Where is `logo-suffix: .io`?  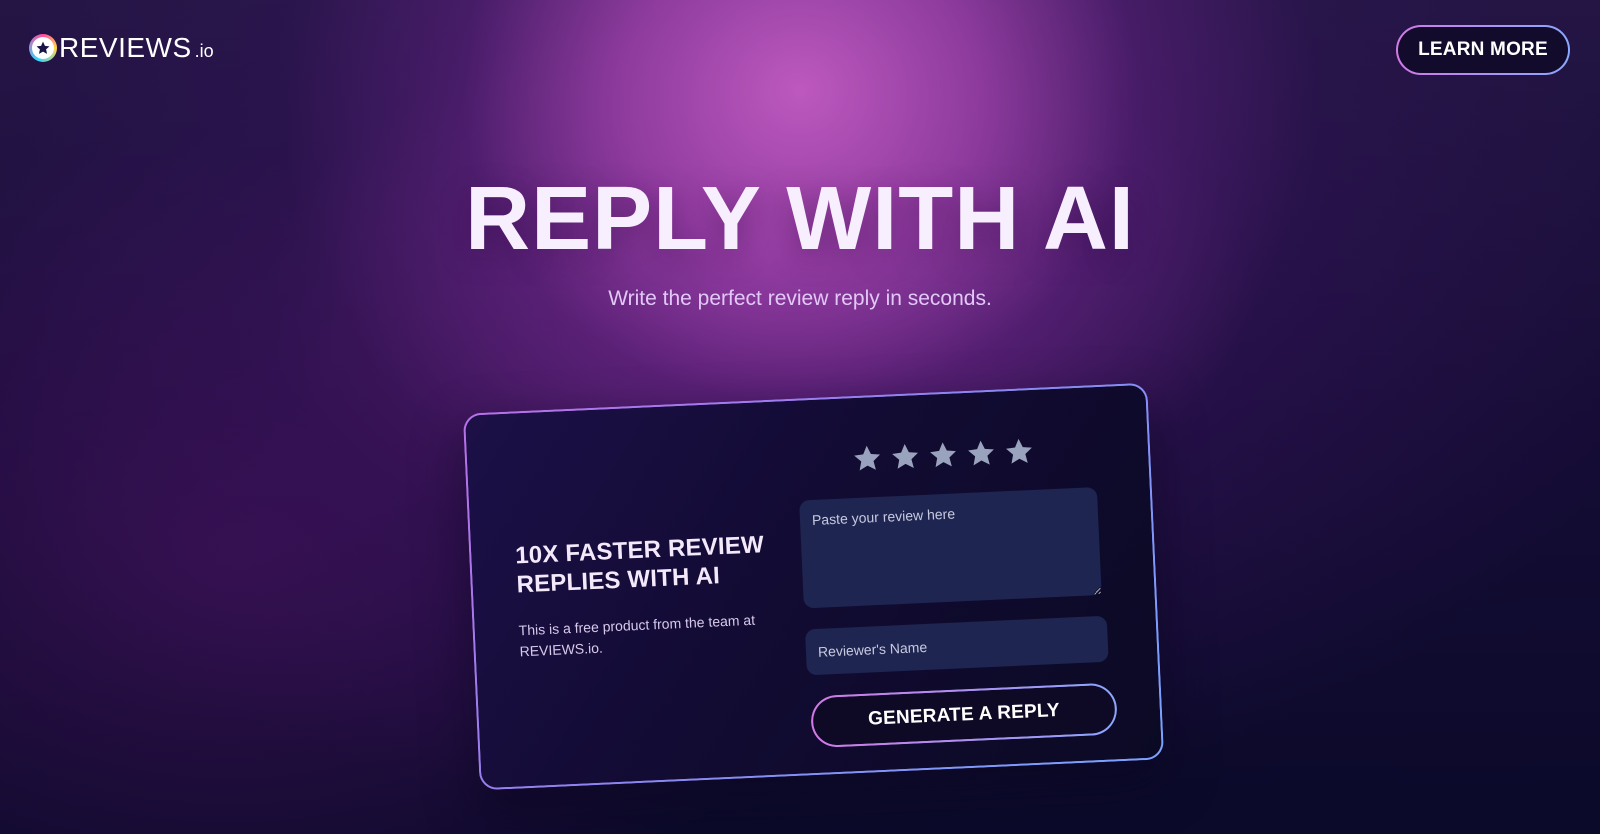 logo-suffix: .io is located at coordinates (204, 51).